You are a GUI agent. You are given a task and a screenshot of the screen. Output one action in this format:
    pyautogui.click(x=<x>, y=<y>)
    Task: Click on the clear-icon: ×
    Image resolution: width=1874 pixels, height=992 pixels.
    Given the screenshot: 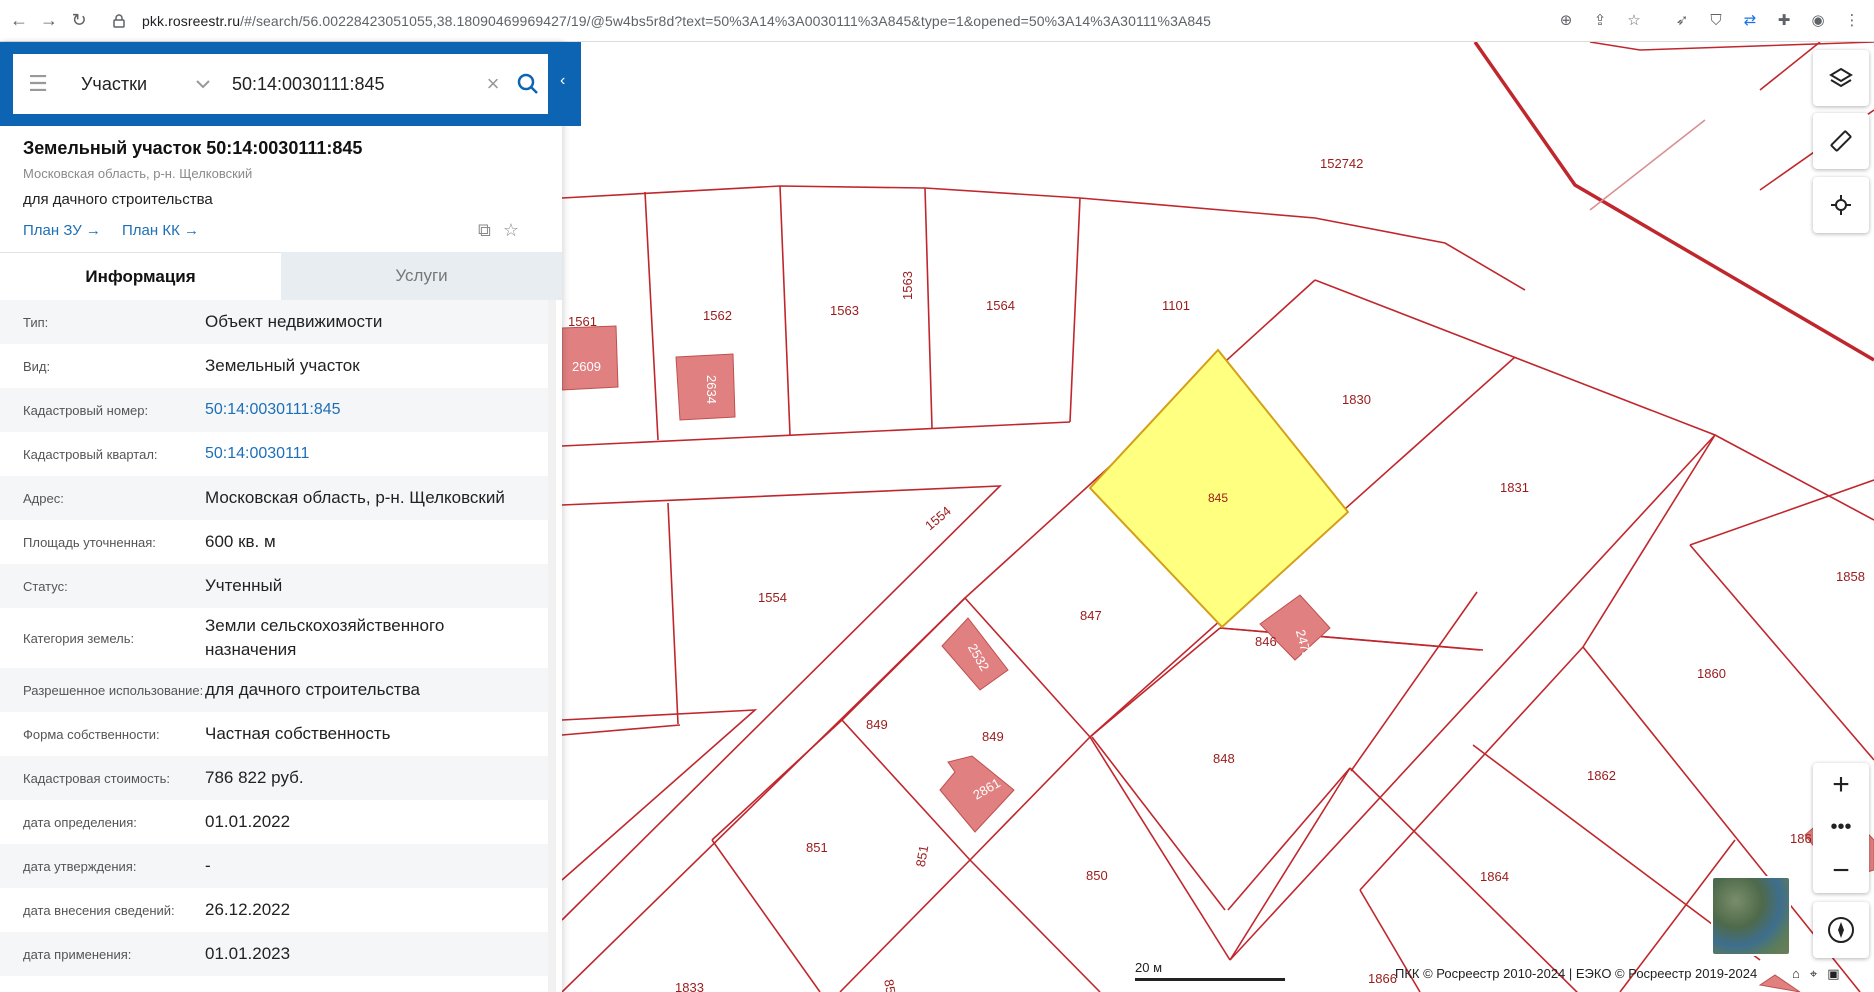 What is the action you would take?
    pyautogui.click(x=493, y=84)
    